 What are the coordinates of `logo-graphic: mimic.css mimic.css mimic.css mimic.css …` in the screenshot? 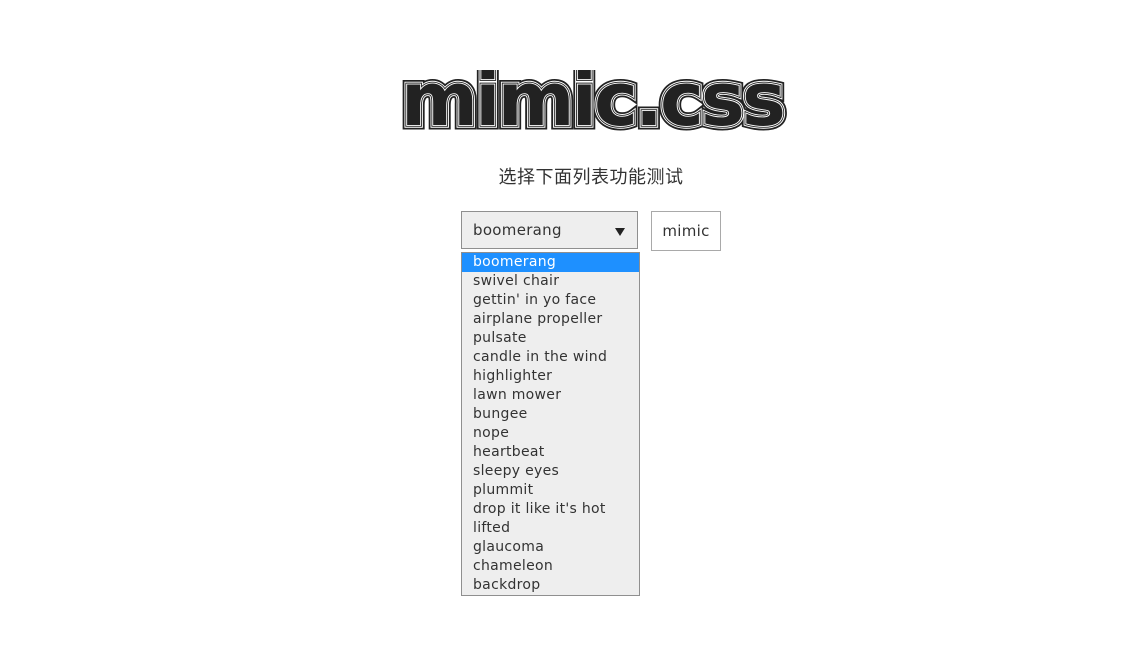 It's located at (594, 101).